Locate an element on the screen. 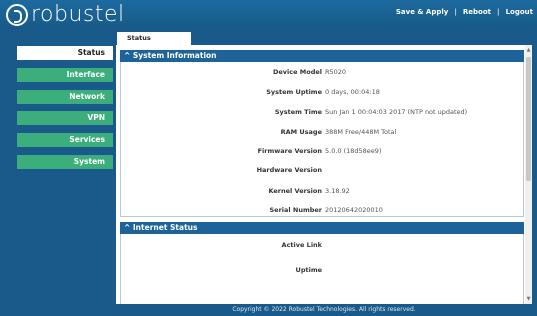 This screenshot has width=537, height=316. sidebar-item-interface: Interface is located at coordinates (65, 75).